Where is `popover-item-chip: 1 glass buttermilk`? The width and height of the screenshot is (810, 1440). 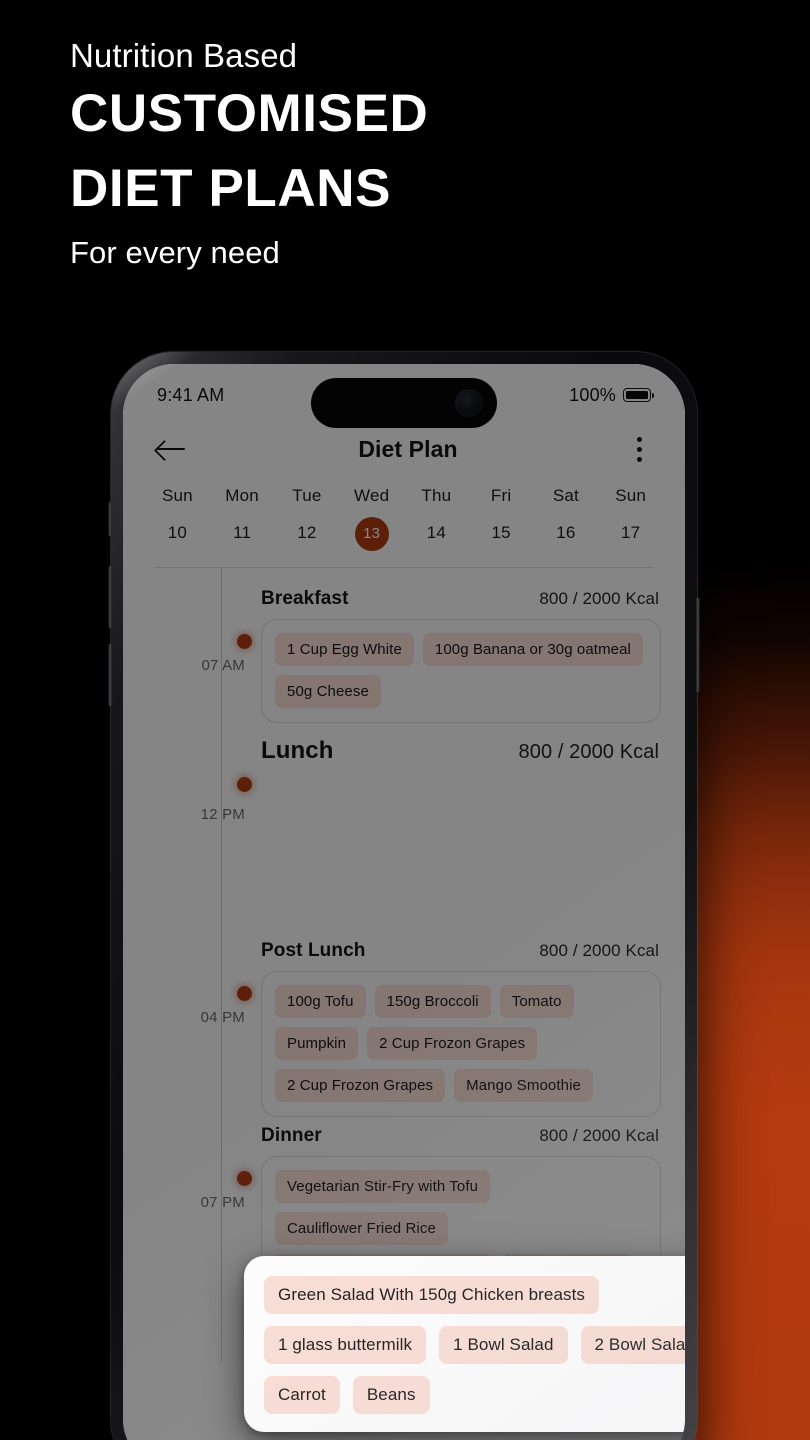 popover-item-chip: 1 glass buttermilk is located at coordinates (345, 1345).